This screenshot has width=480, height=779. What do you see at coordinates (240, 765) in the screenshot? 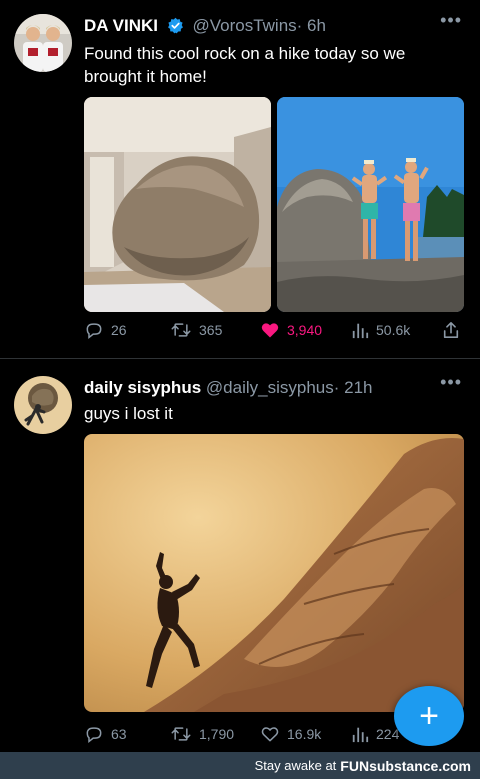
I see `watermark-footer: Stay awake at FUNsubstance.com` at bounding box center [240, 765].